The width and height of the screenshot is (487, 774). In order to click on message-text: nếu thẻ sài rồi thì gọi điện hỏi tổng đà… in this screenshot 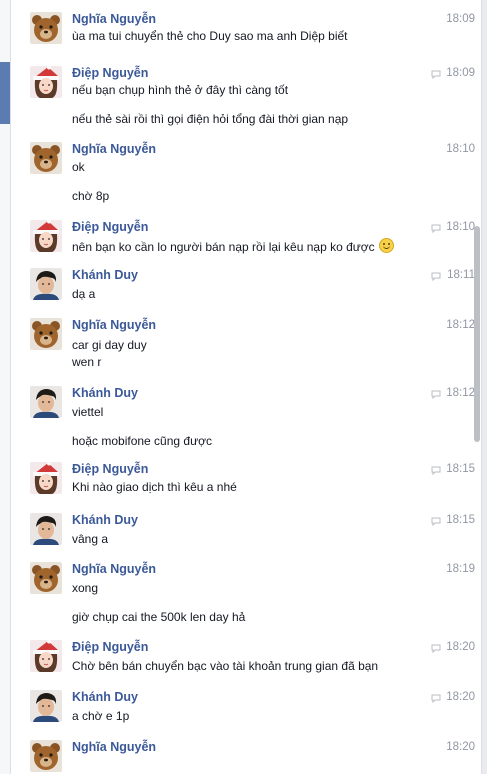, I will do `click(210, 119)`.